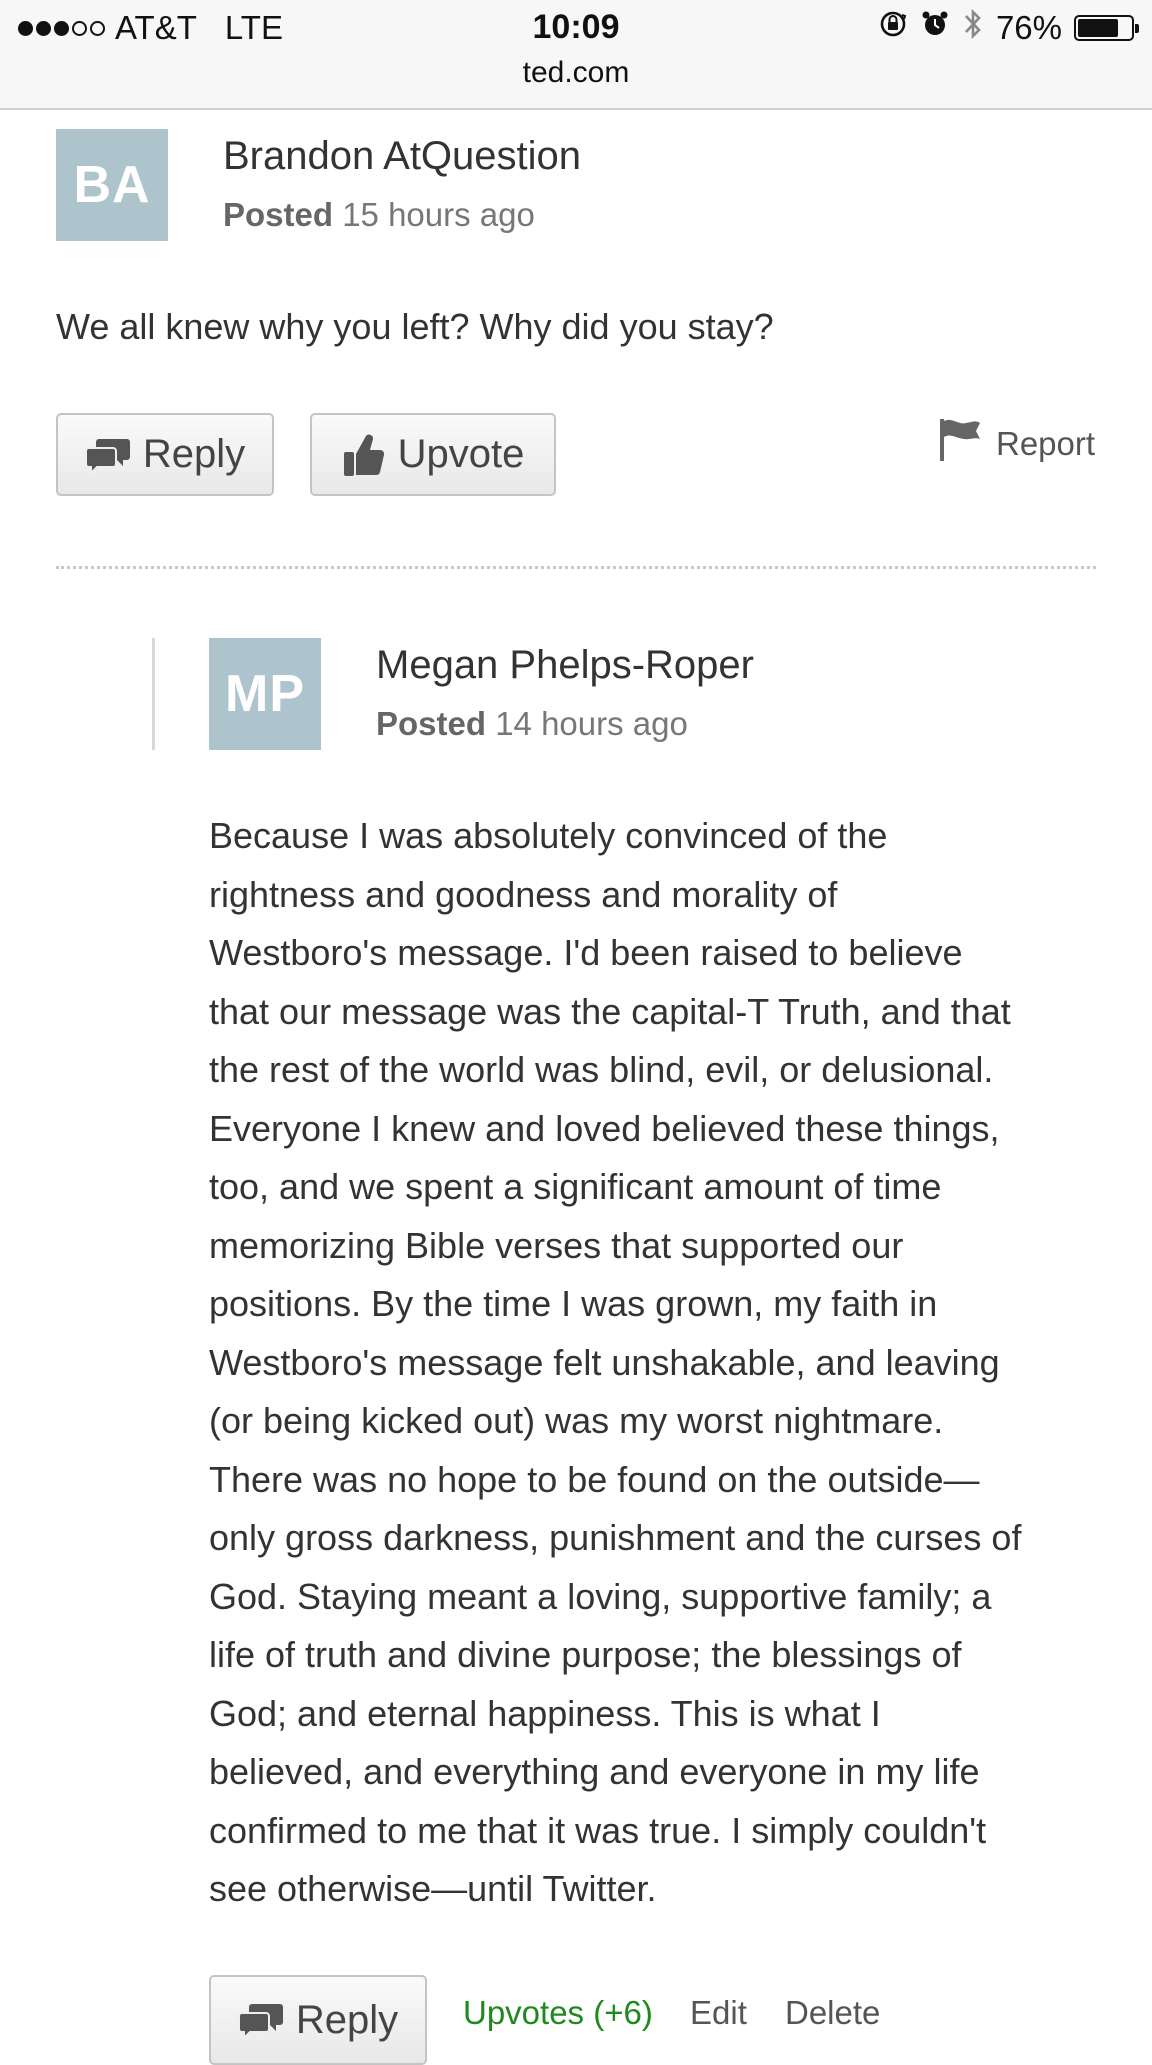  What do you see at coordinates (576, 55) in the screenshot?
I see `status-bar: AT&T LTE 10:09 76% ted.com` at bounding box center [576, 55].